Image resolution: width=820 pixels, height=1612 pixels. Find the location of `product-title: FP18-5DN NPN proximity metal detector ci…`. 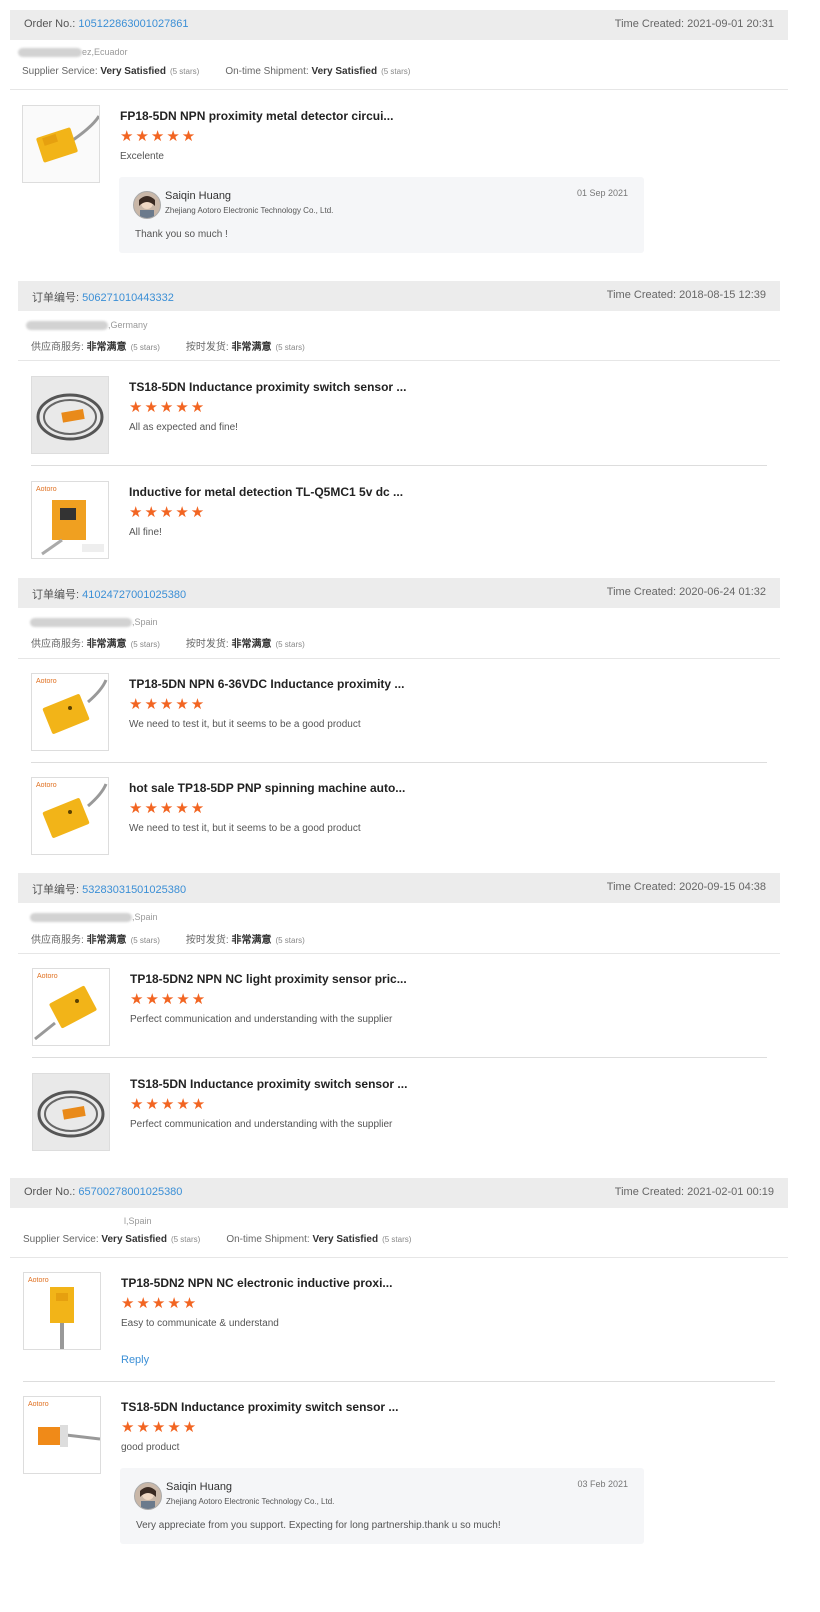

product-title: FP18-5DN NPN proximity metal detector ci… is located at coordinates (256, 116).